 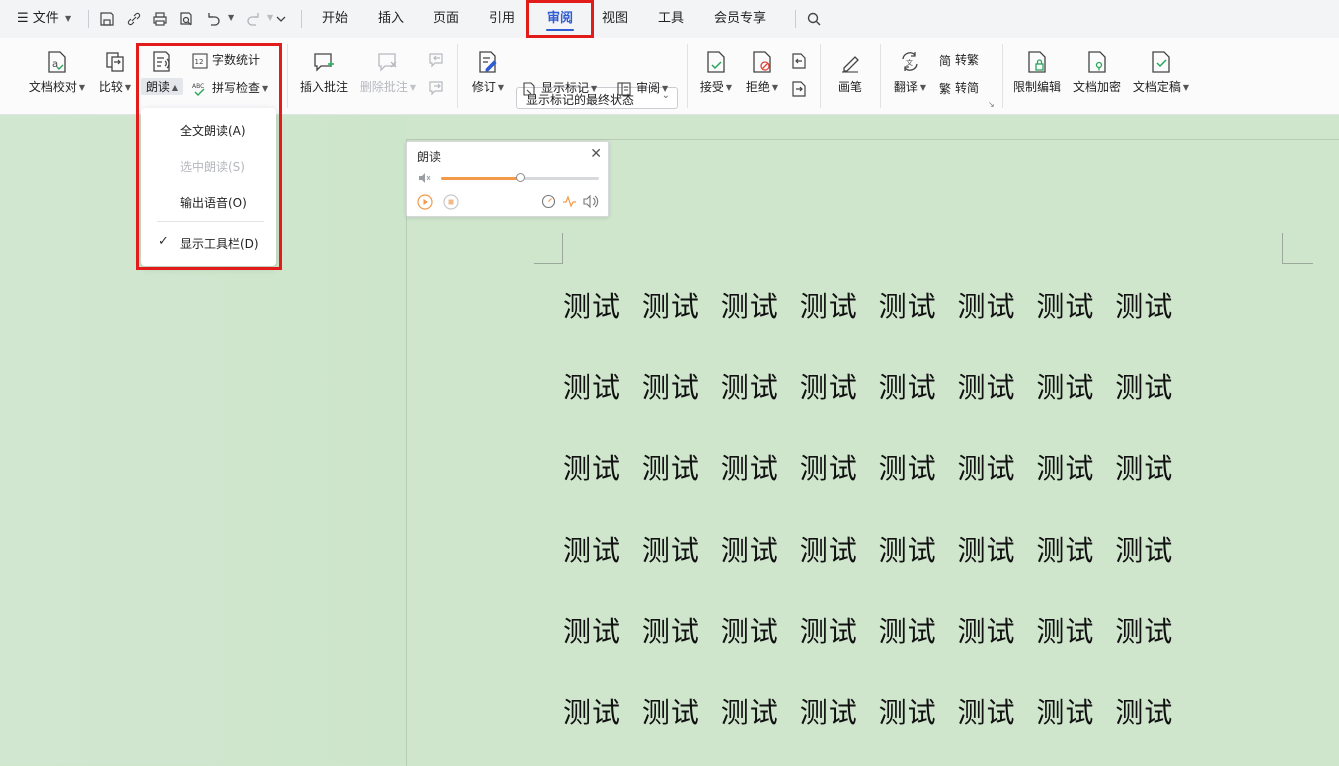 I want to click on next-change-icon, so click(x=799, y=89).